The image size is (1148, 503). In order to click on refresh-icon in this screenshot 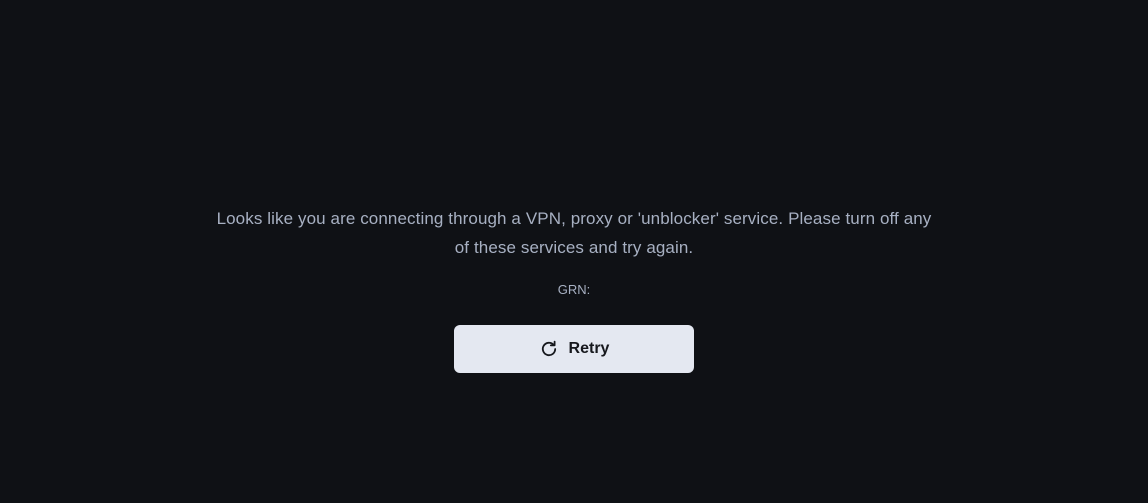, I will do `click(549, 349)`.